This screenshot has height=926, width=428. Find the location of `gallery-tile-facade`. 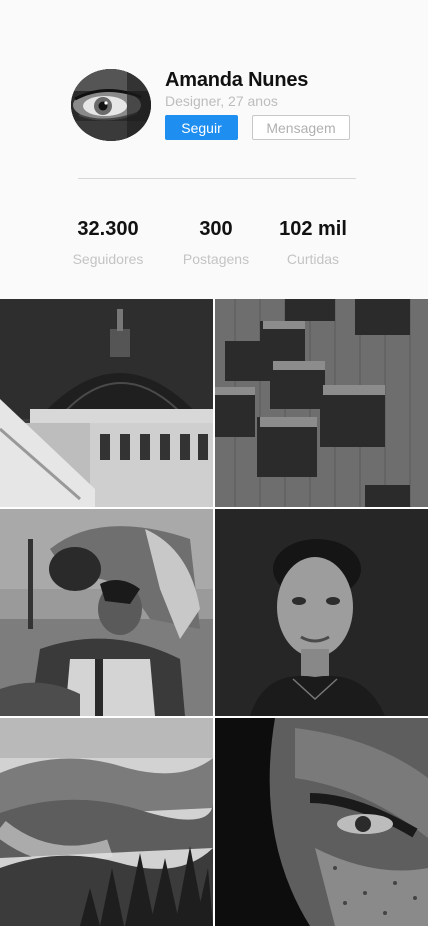

gallery-tile-facade is located at coordinates (321, 403).